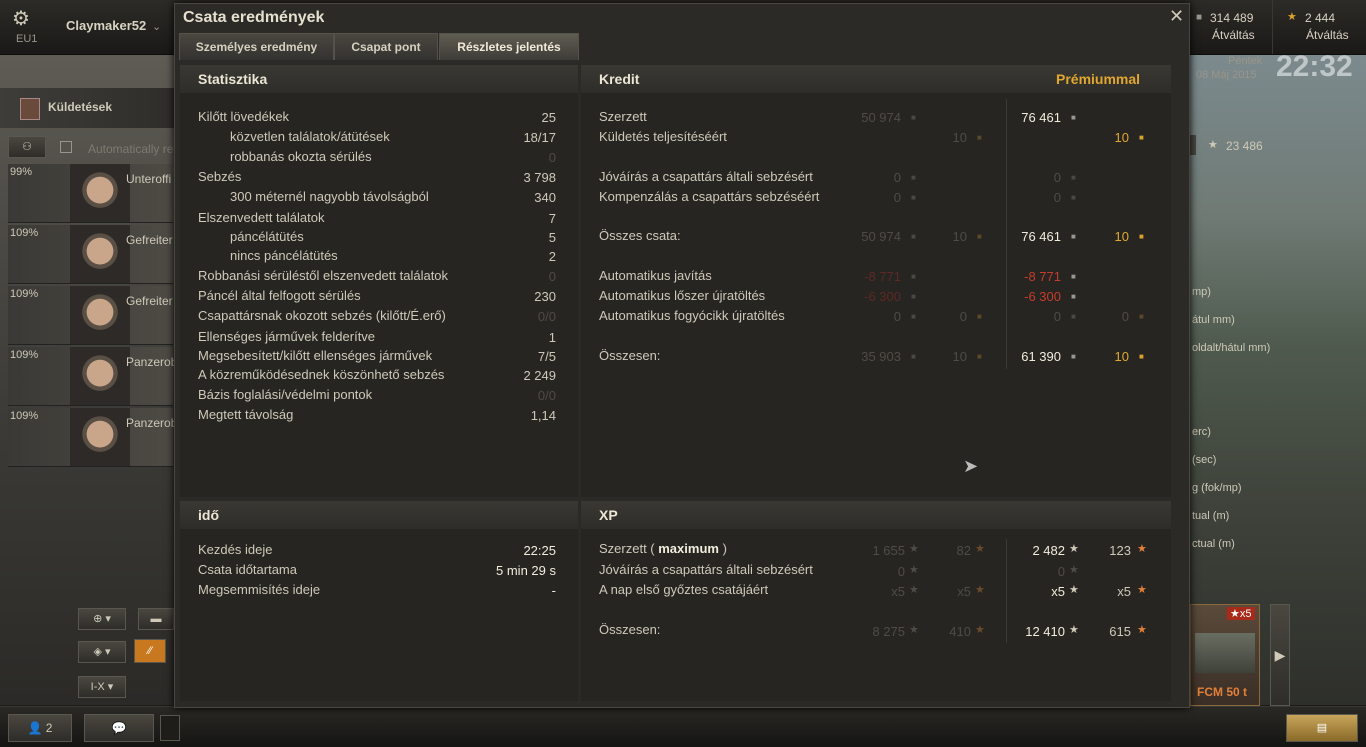  What do you see at coordinates (156, 26) in the screenshot?
I see `chevron-down-icon: ⌄` at bounding box center [156, 26].